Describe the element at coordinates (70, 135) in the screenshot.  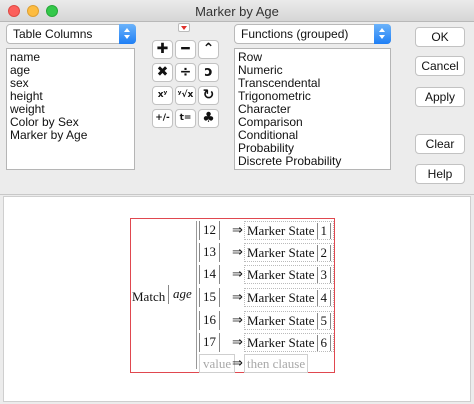
I see `list-item: Marker by Age` at that location.